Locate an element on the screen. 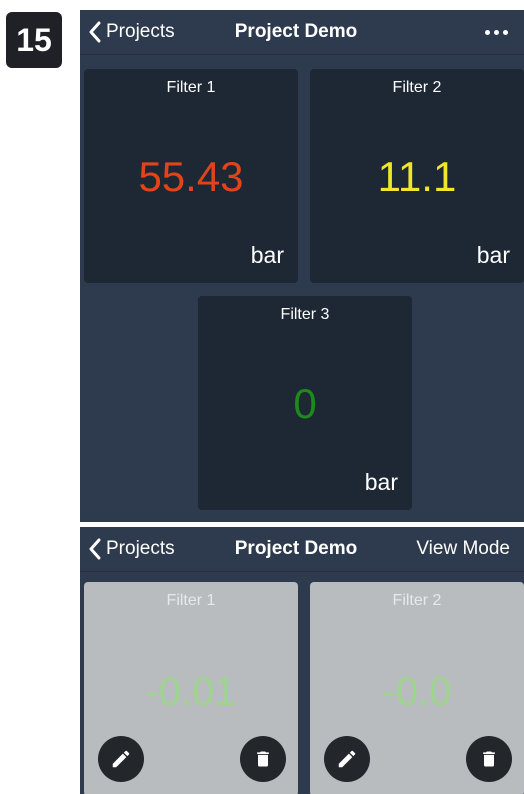 This screenshot has width=524, height=794. filter-tile: Filter 1 -0.01 is located at coordinates (191, 688).